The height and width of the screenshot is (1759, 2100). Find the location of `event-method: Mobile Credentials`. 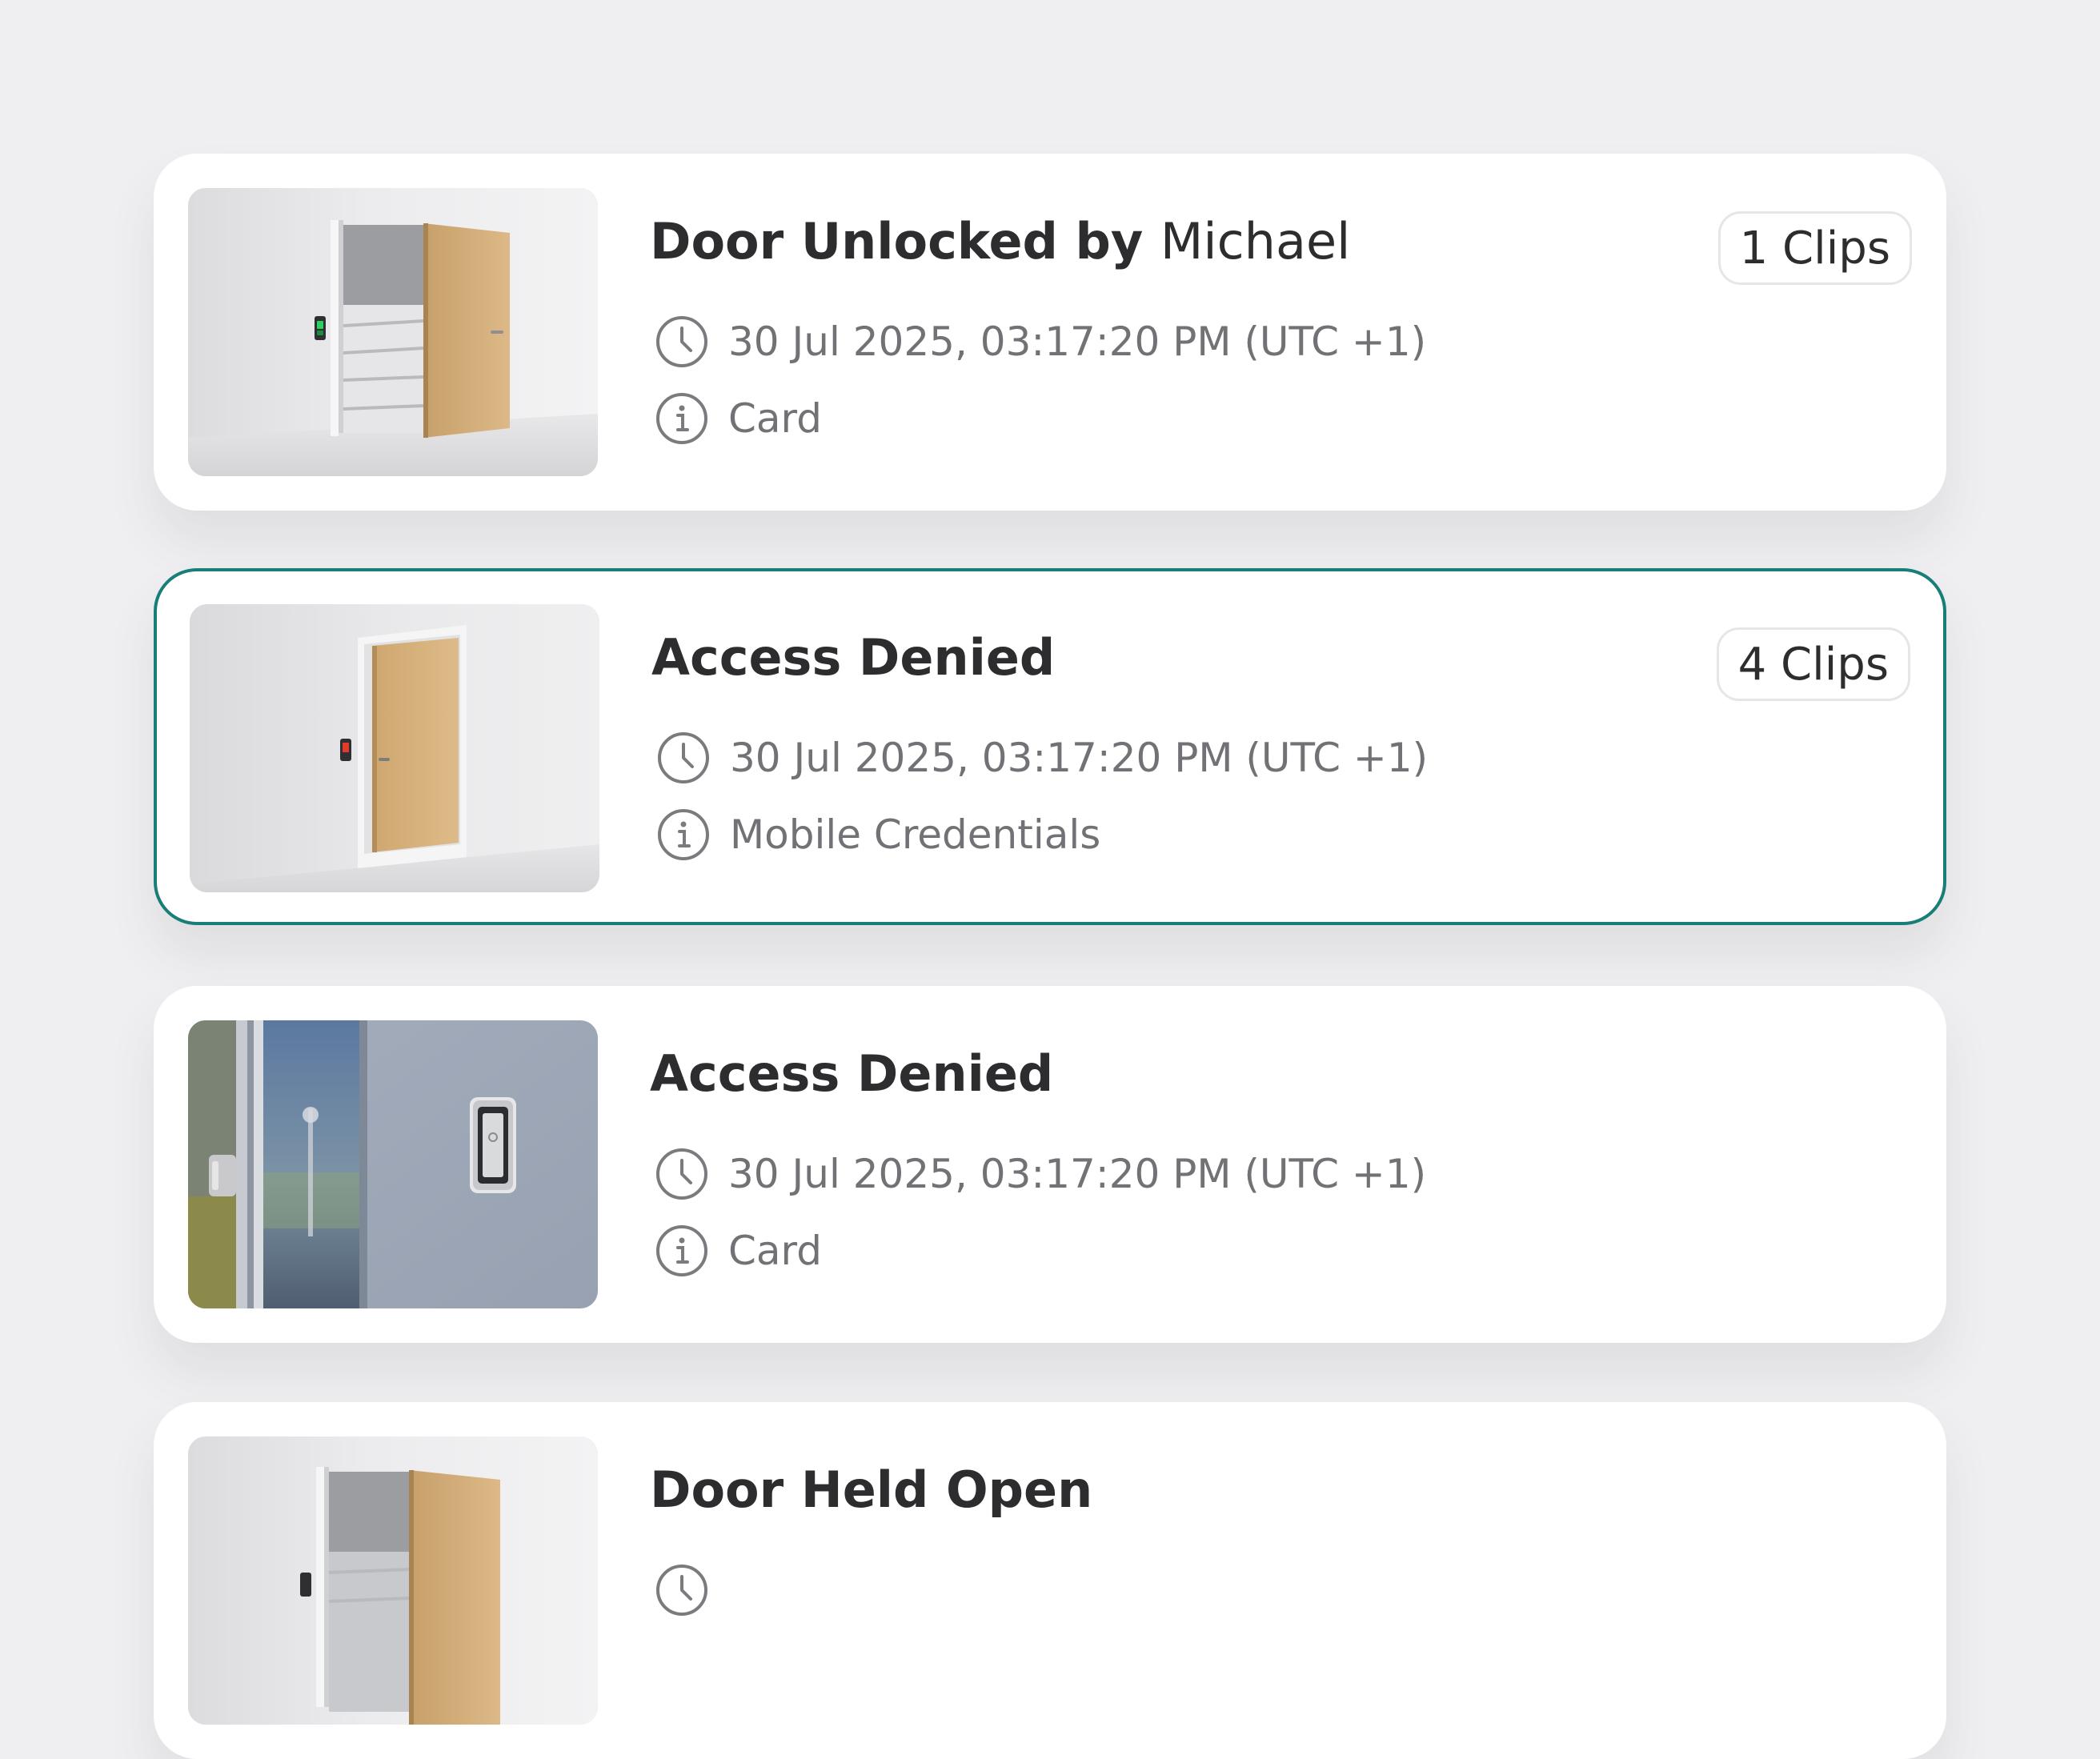

event-method: Mobile Credentials is located at coordinates (915, 835).